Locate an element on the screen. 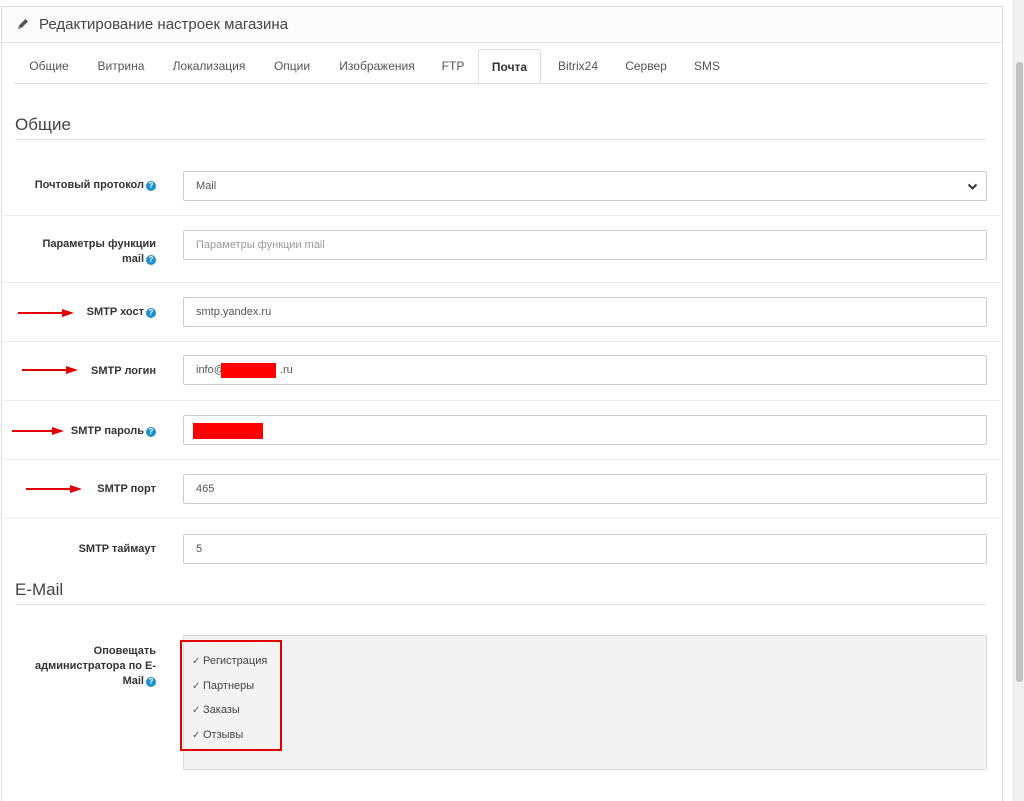  tab-server: Сервер is located at coordinates (646, 66).